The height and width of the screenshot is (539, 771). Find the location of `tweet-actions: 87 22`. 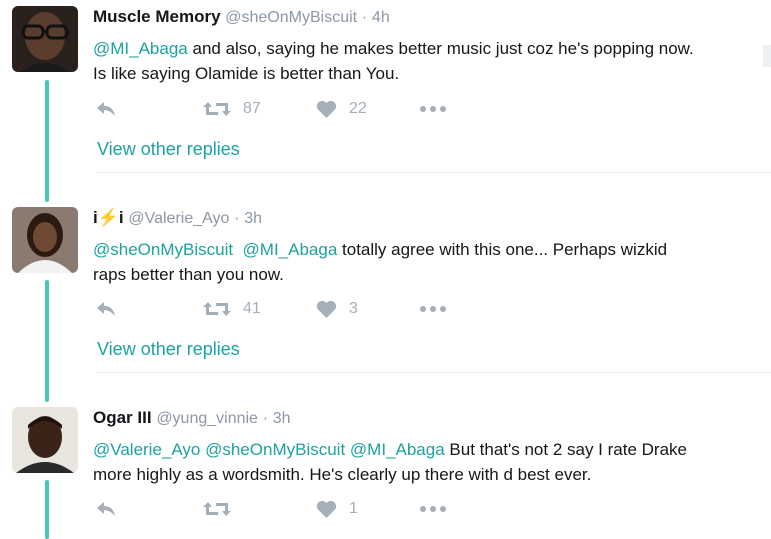

tweet-actions: 87 22 is located at coordinates (293, 109).